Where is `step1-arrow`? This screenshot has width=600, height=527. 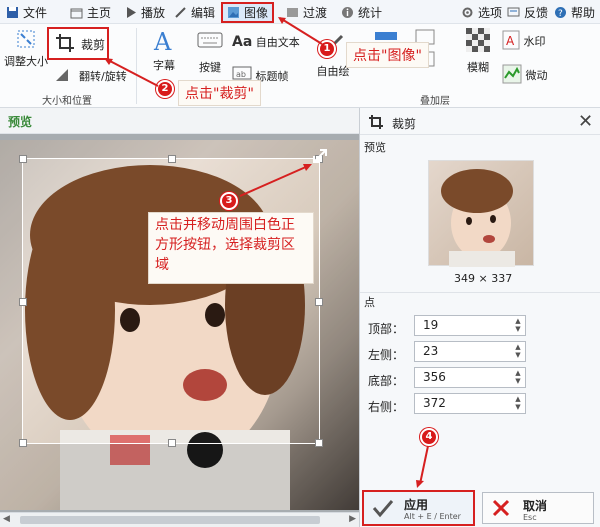
step1-arrow is located at coordinates (300, 31).